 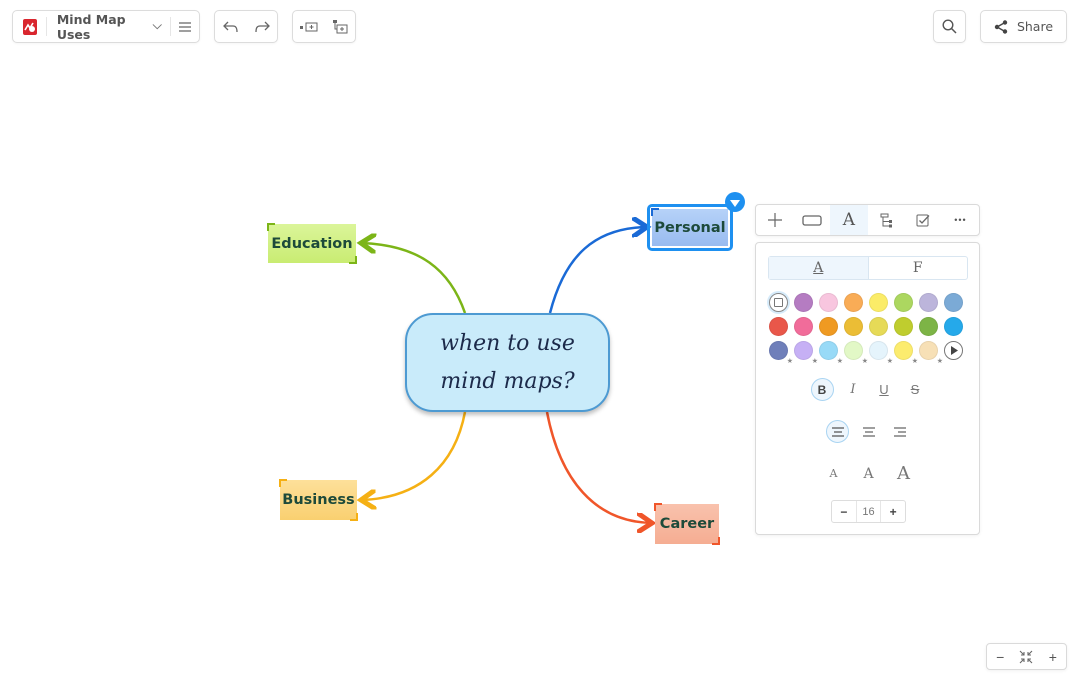 What do you see at coordinates (318, 500) in the screenshot?
I see `node-business: Business` at bounding box center [318, 500].